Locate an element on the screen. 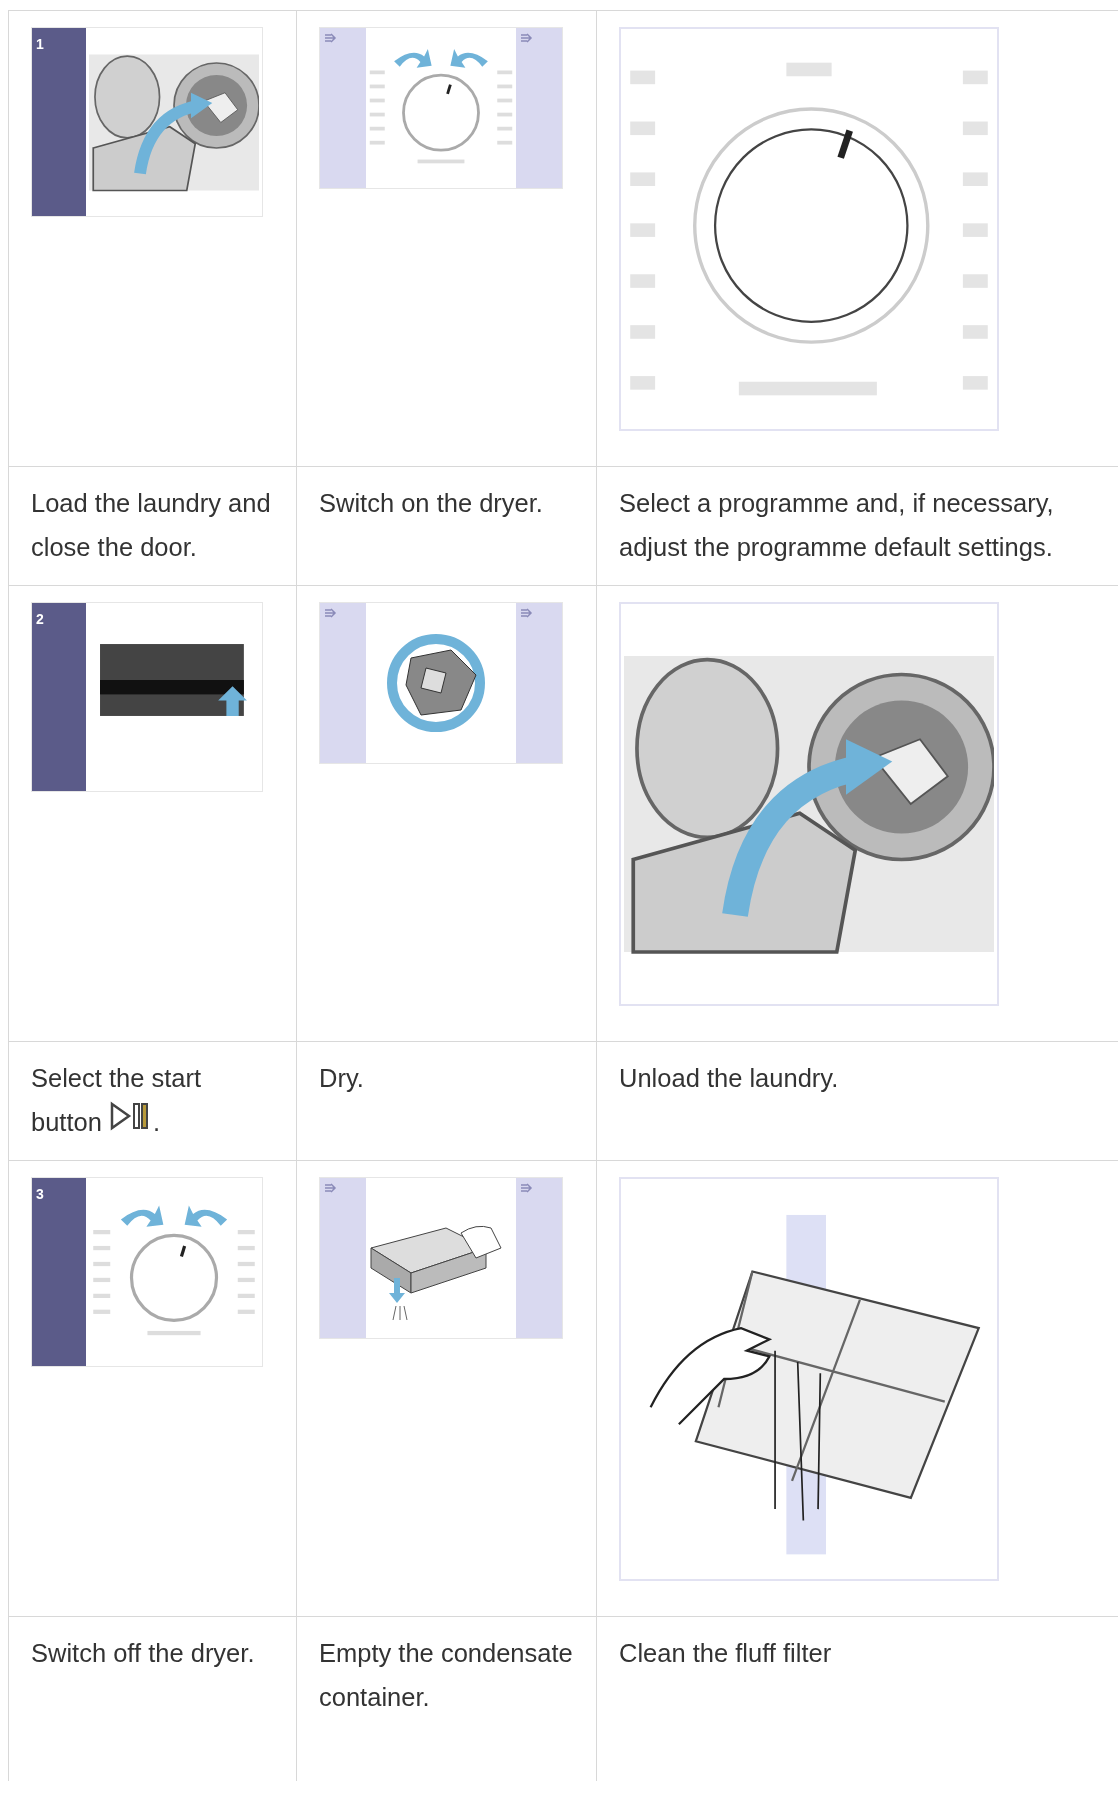 The width and height of the screenshot is (1118, 1798). step-number: 2 is located at coordinates (40, 619).